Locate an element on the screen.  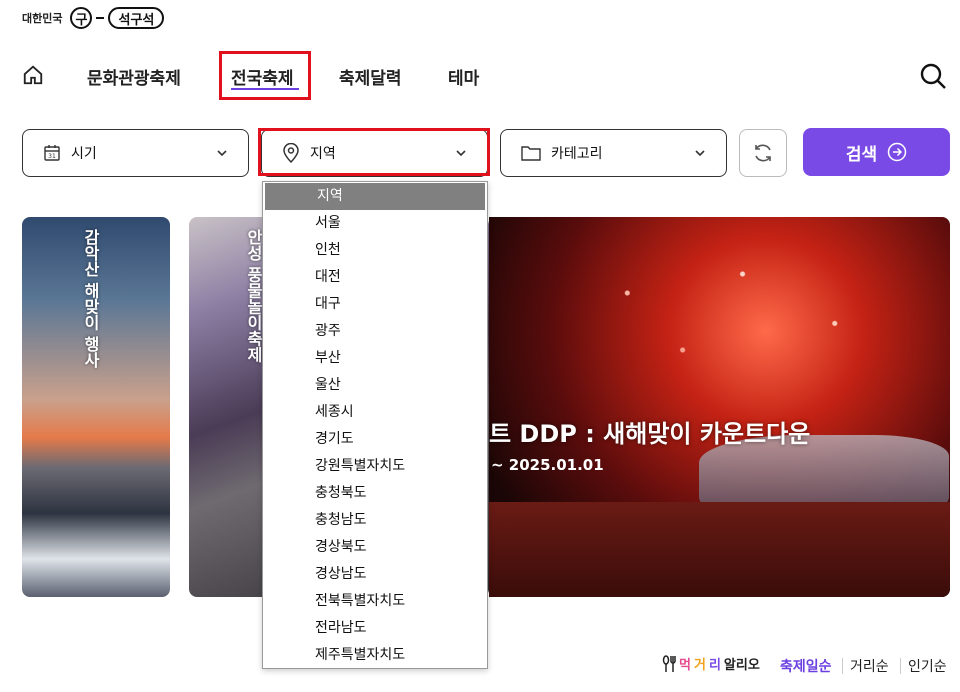
festival-card-title: 트 DDP : 새해맞이 카운트다운 is located at coordinates (650, 434).